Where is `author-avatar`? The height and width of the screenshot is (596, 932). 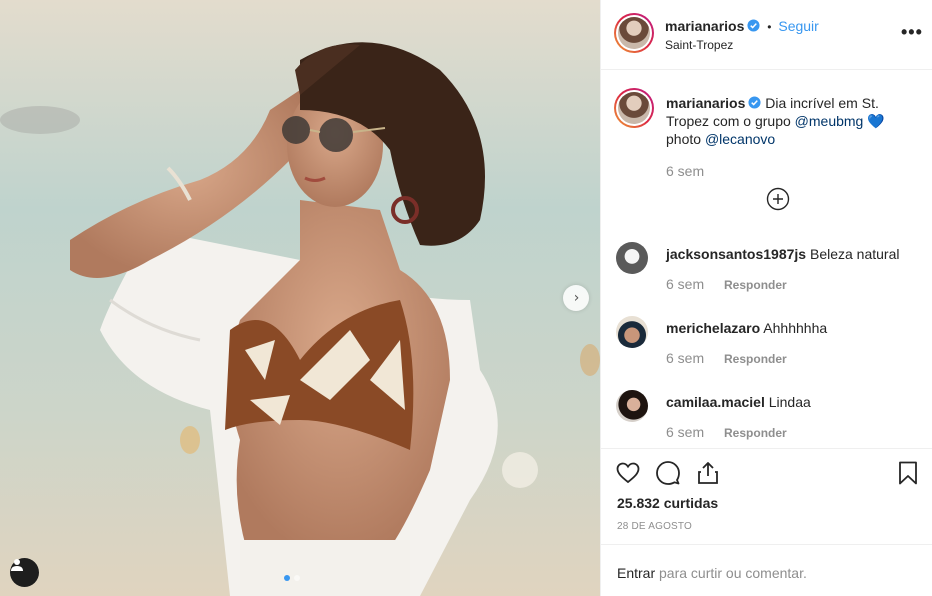
author-avatar is located at coordinates (634, 33).